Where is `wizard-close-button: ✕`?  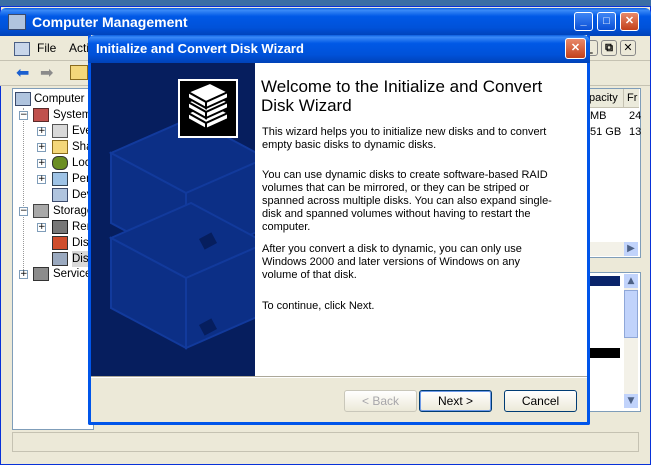 wizard-close-button: ✕ is located at coordinates (575, 48).